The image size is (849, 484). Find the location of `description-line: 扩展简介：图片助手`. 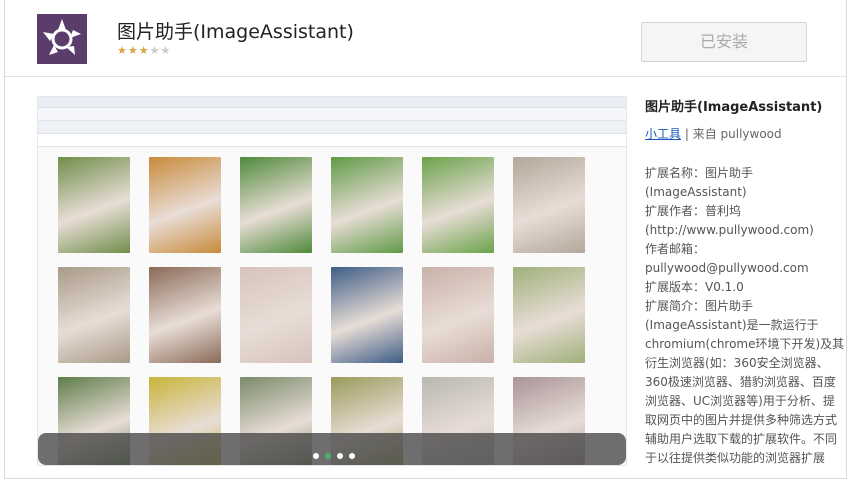

description-line: 扩展简介：图片助手 is located at coordinates (699, 306).